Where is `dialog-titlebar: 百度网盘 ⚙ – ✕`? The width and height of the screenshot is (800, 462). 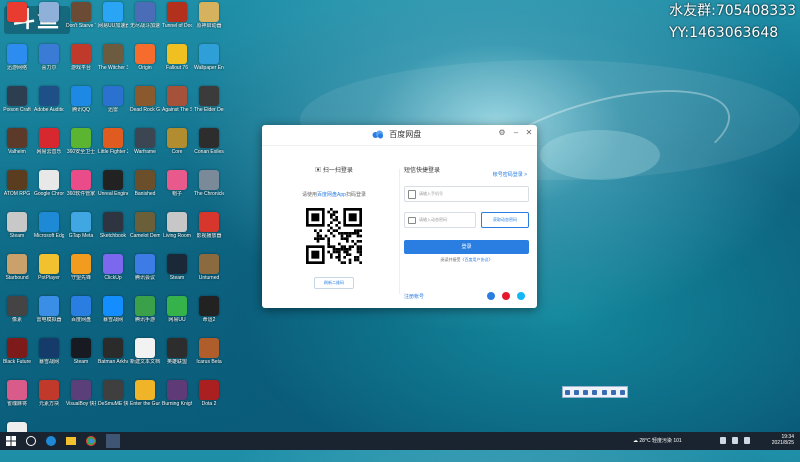
dialog-titlebar: 百度网盘 ⚙ – ✕ is located at coordinates (399, 135).